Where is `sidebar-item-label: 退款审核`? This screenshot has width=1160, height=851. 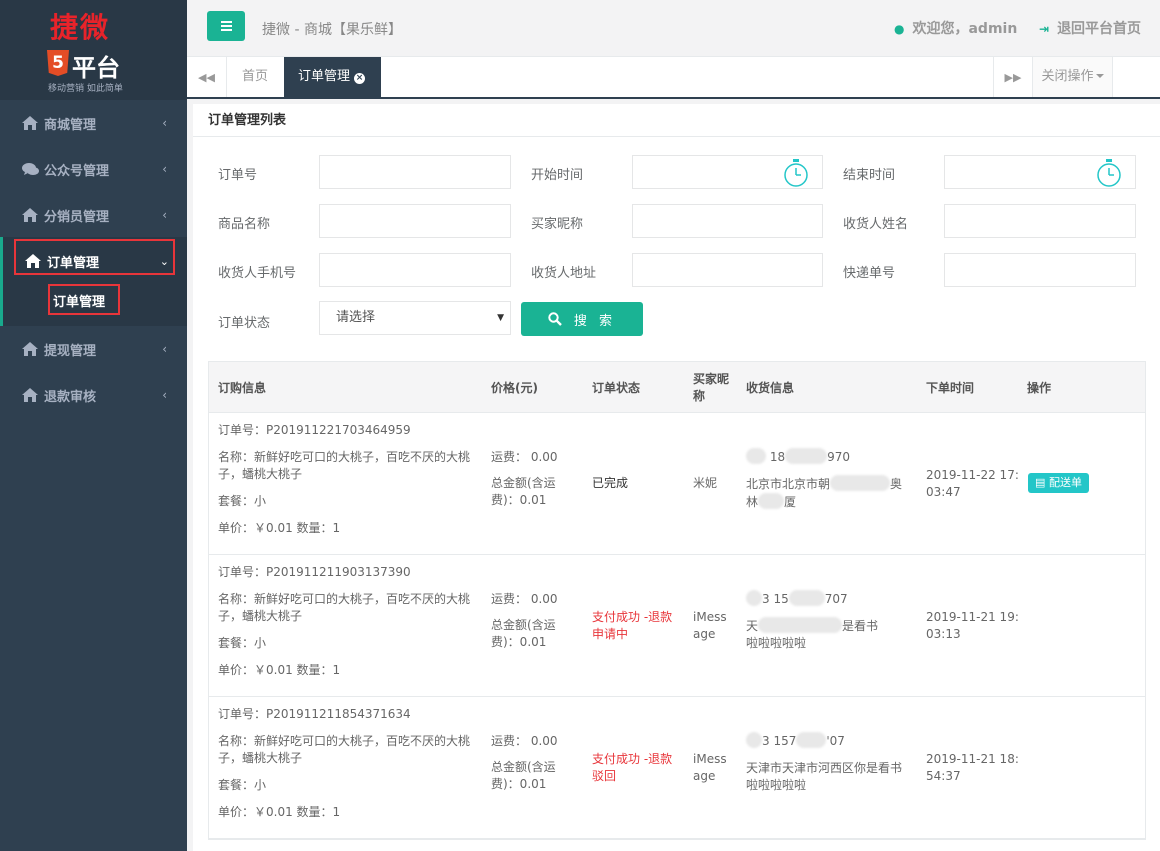
sidebar-item-label: 退款审核 is located at coordinates (70, 397).